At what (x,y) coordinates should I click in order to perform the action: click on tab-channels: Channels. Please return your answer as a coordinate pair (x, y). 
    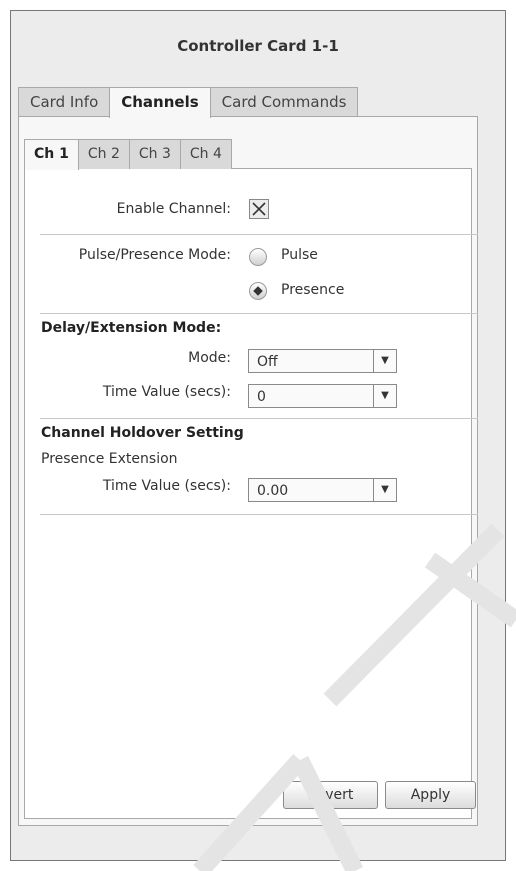
    Looking at the image, I should click on (160, 102).